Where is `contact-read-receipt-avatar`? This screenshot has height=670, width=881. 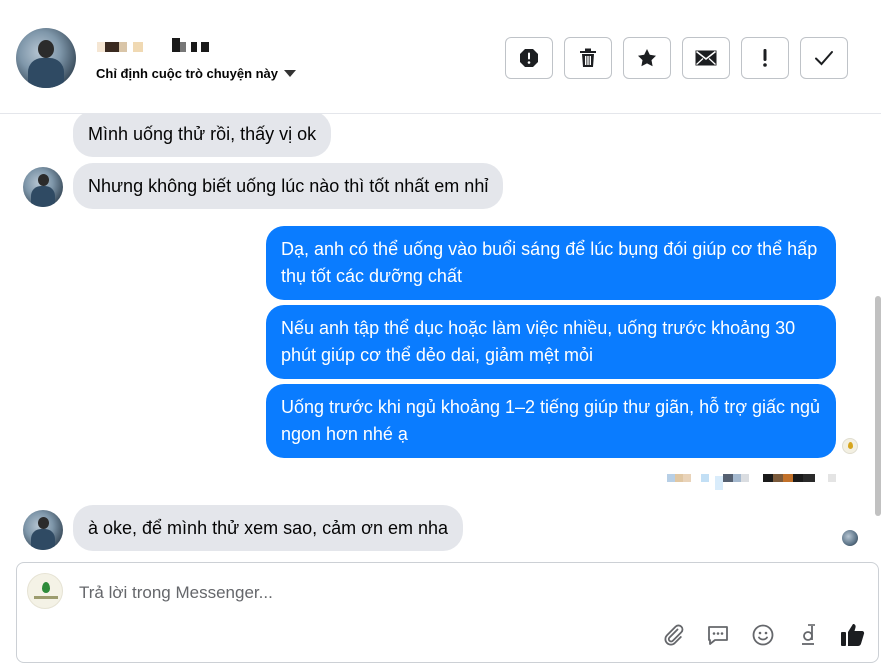 contact-read-receipt-avatar is located at coordinates (850, 538).